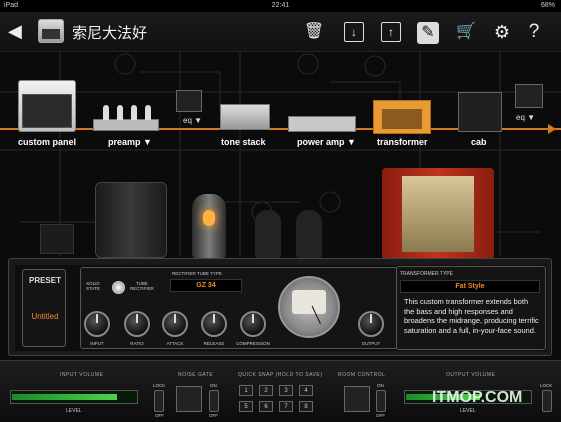 The width and height of the screenshot is (561, 422). I want to click on import-icon: ↓, so click(354, 32).